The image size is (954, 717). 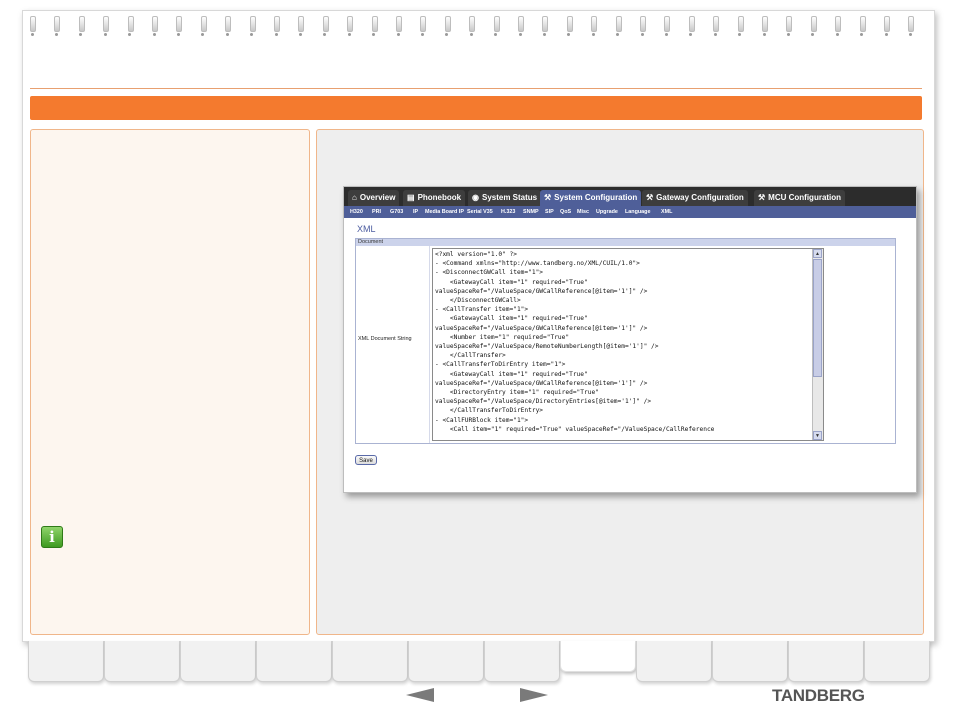 I want to click on chapter-tabs, so click(x=477, y=663).